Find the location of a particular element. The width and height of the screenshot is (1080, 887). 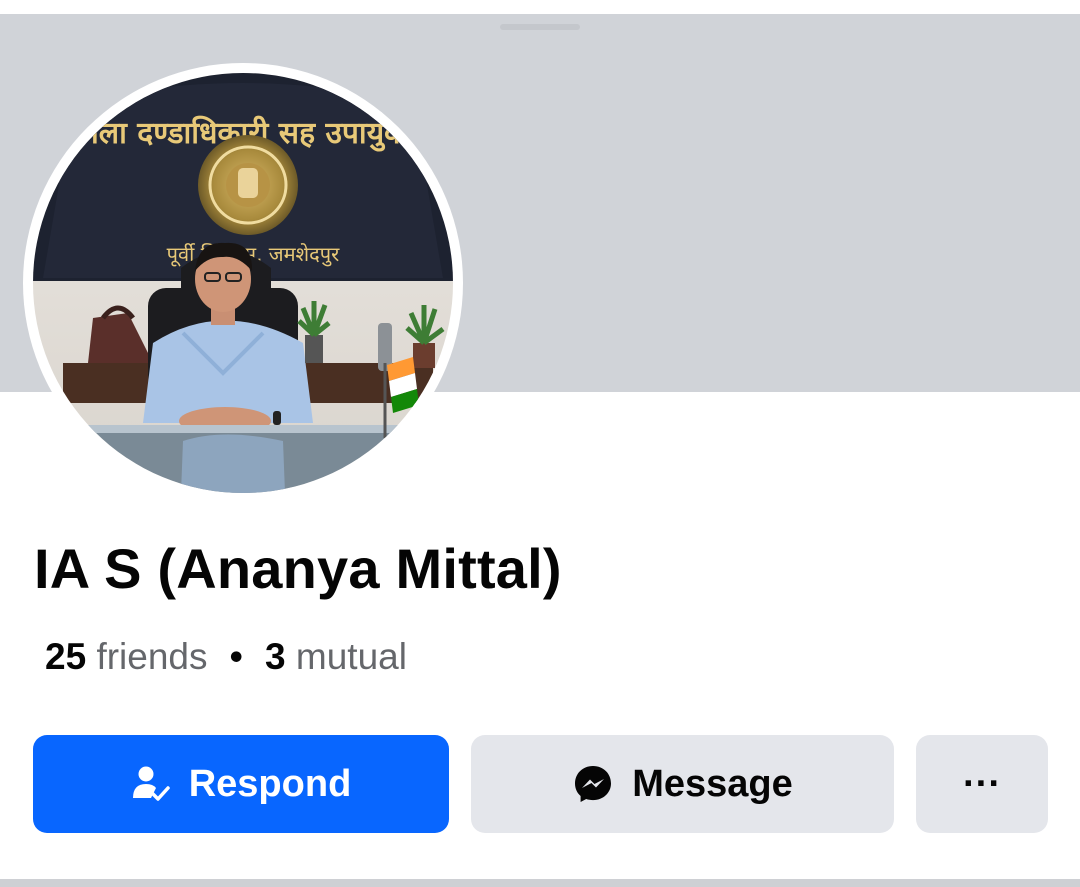

message-button: Message is located at coordinates (682, 784).